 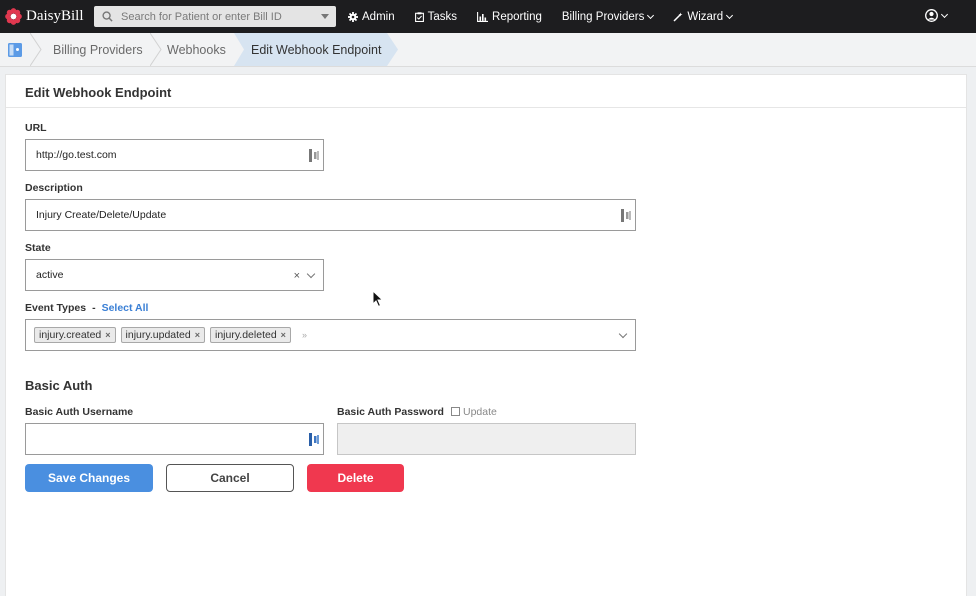 I want to click on password-label: Basic Auth Password, so click(x=390, y=412).